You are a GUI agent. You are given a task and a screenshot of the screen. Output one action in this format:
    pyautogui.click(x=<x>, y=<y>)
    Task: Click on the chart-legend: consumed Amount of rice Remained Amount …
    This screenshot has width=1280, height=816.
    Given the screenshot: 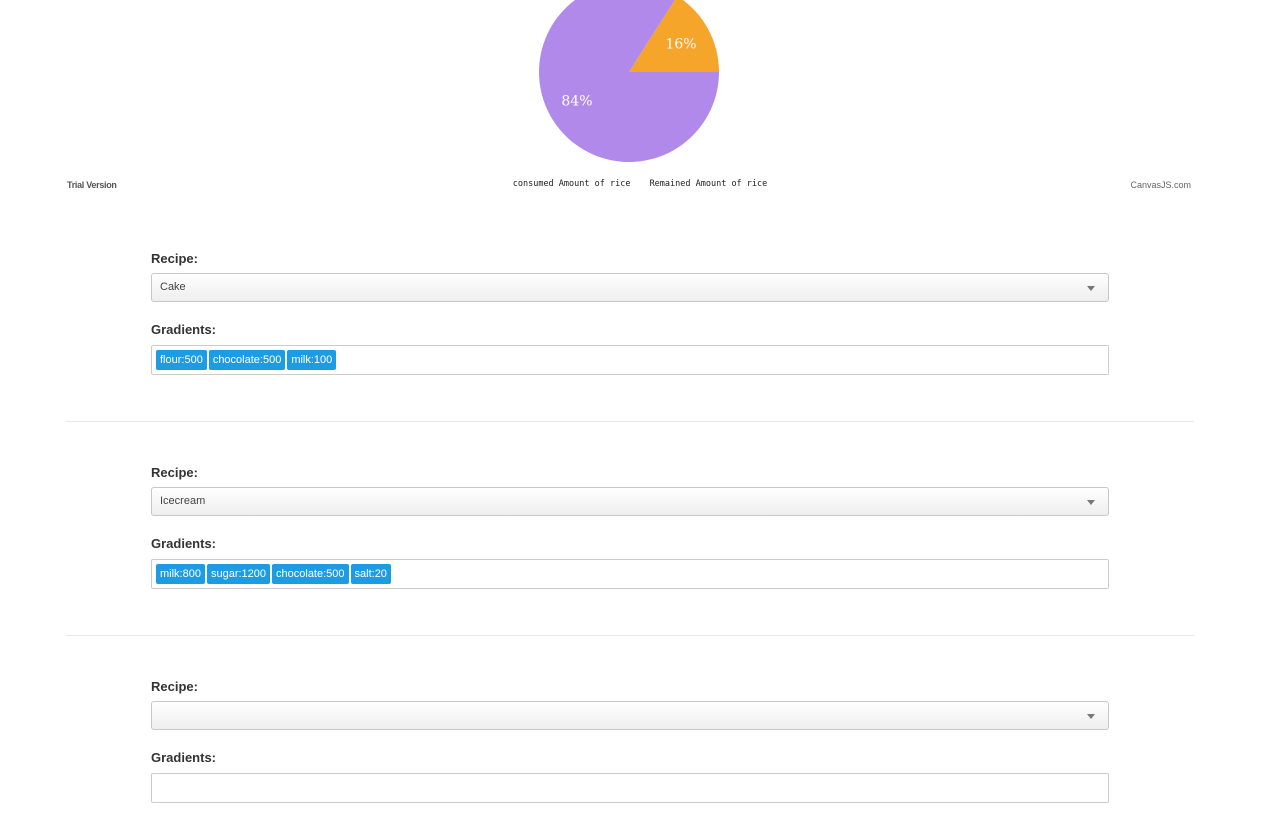 What is the action you would take?
    pyautogui.click(x=640, y=184)
    